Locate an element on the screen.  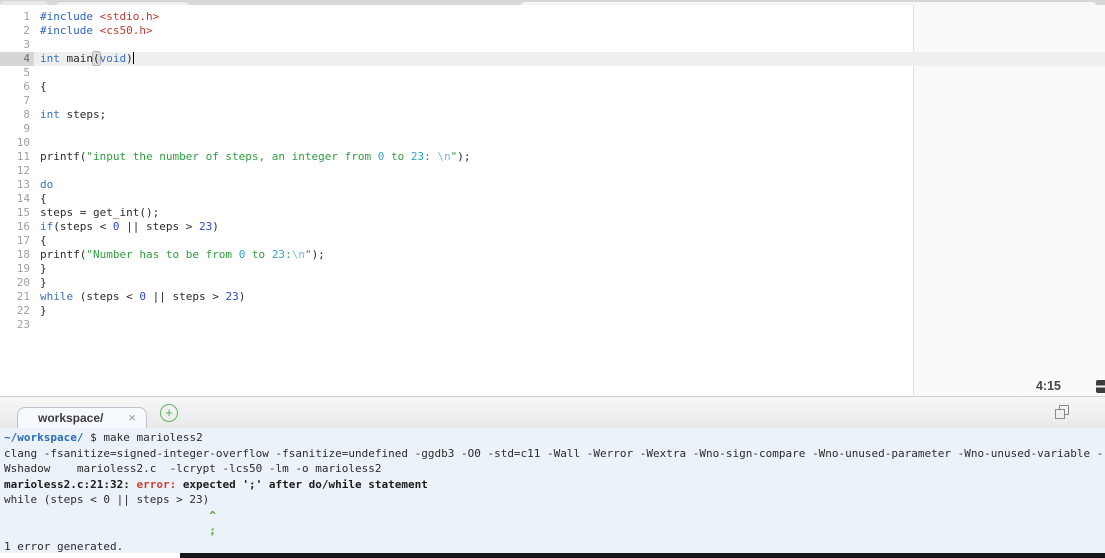
code-token: ^ is located at coordinates (110, 515).